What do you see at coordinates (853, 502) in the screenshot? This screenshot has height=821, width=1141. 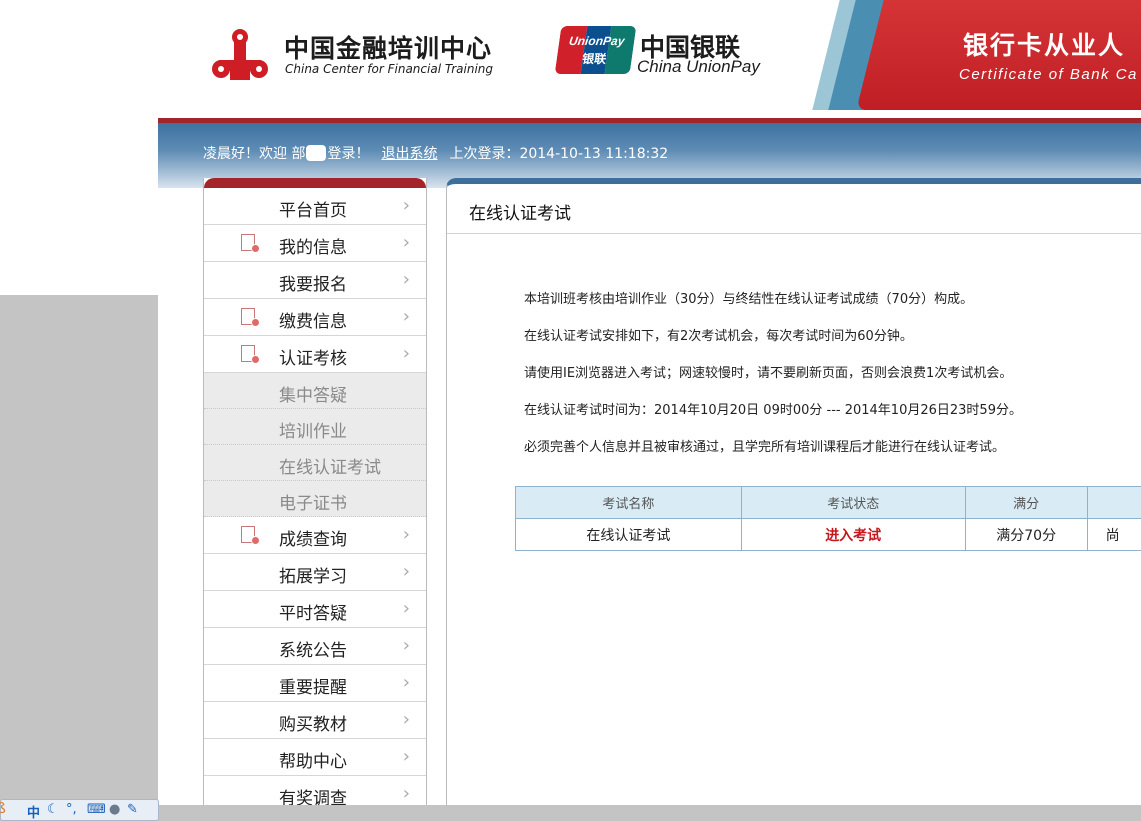 I see `column-header-exam-status: 考试状态` at bounding box center [853, 502].